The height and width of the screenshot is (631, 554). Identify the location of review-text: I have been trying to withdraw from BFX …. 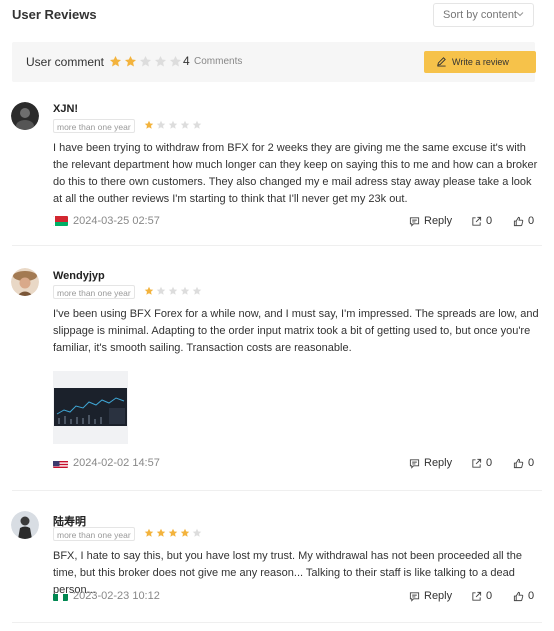
(295, 173).